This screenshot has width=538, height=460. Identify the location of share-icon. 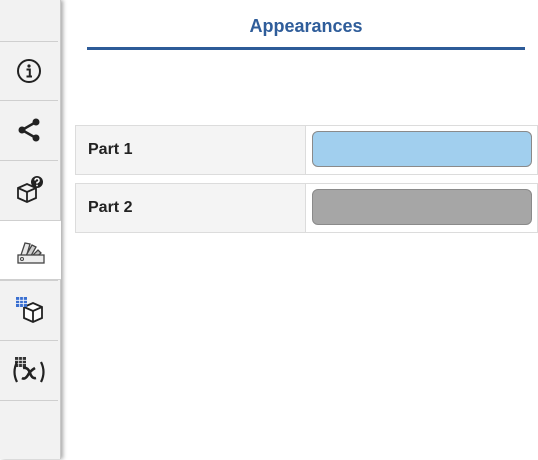
(29, 130).